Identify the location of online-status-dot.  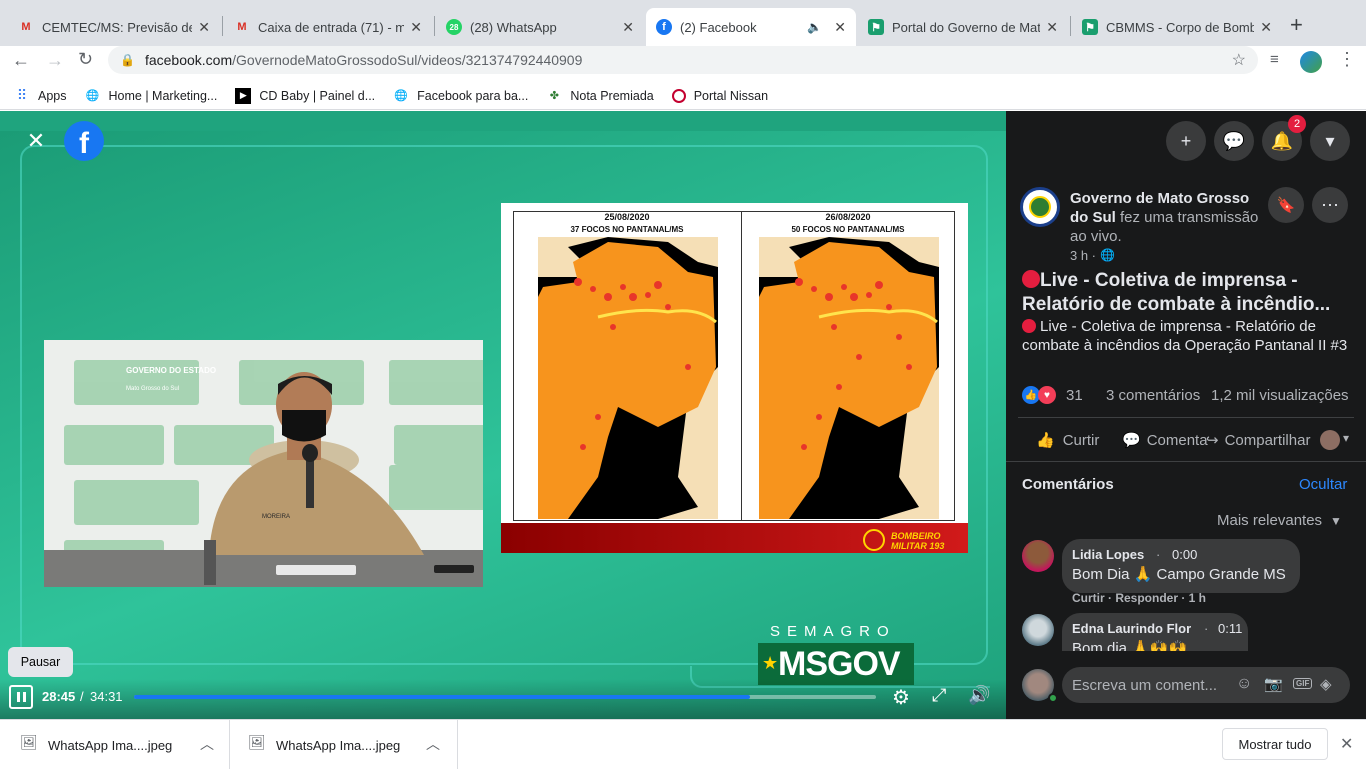
(1053, 698).